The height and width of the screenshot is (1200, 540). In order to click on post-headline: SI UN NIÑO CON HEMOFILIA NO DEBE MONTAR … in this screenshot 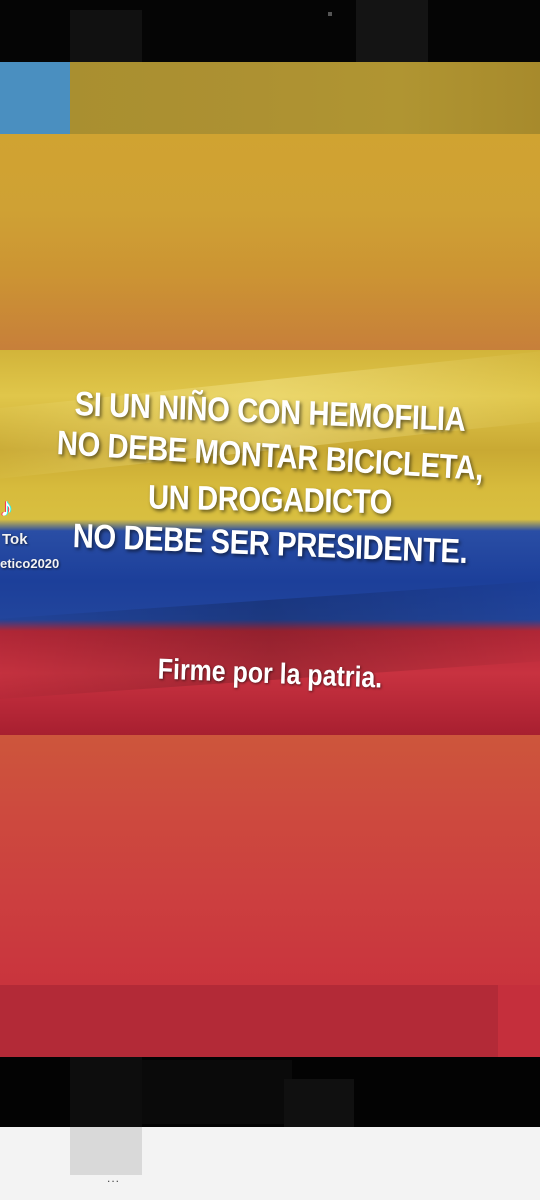, I will do `click(270, 478)`.